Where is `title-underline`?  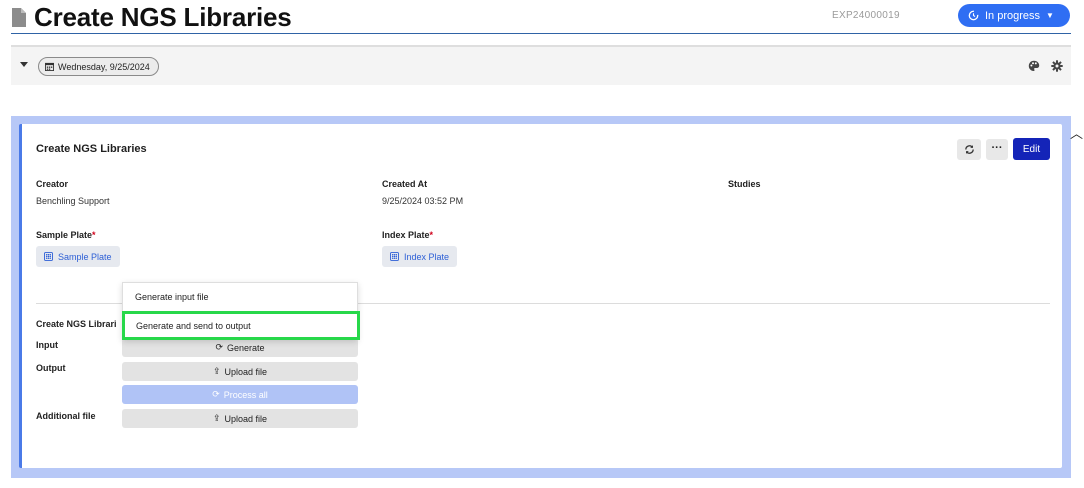
title-underline is located at coordinates (541, 33).